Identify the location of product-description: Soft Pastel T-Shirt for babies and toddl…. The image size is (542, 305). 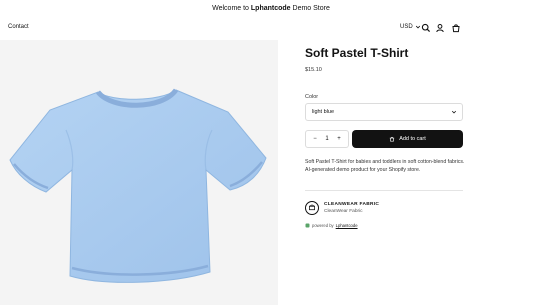
(385, 166).